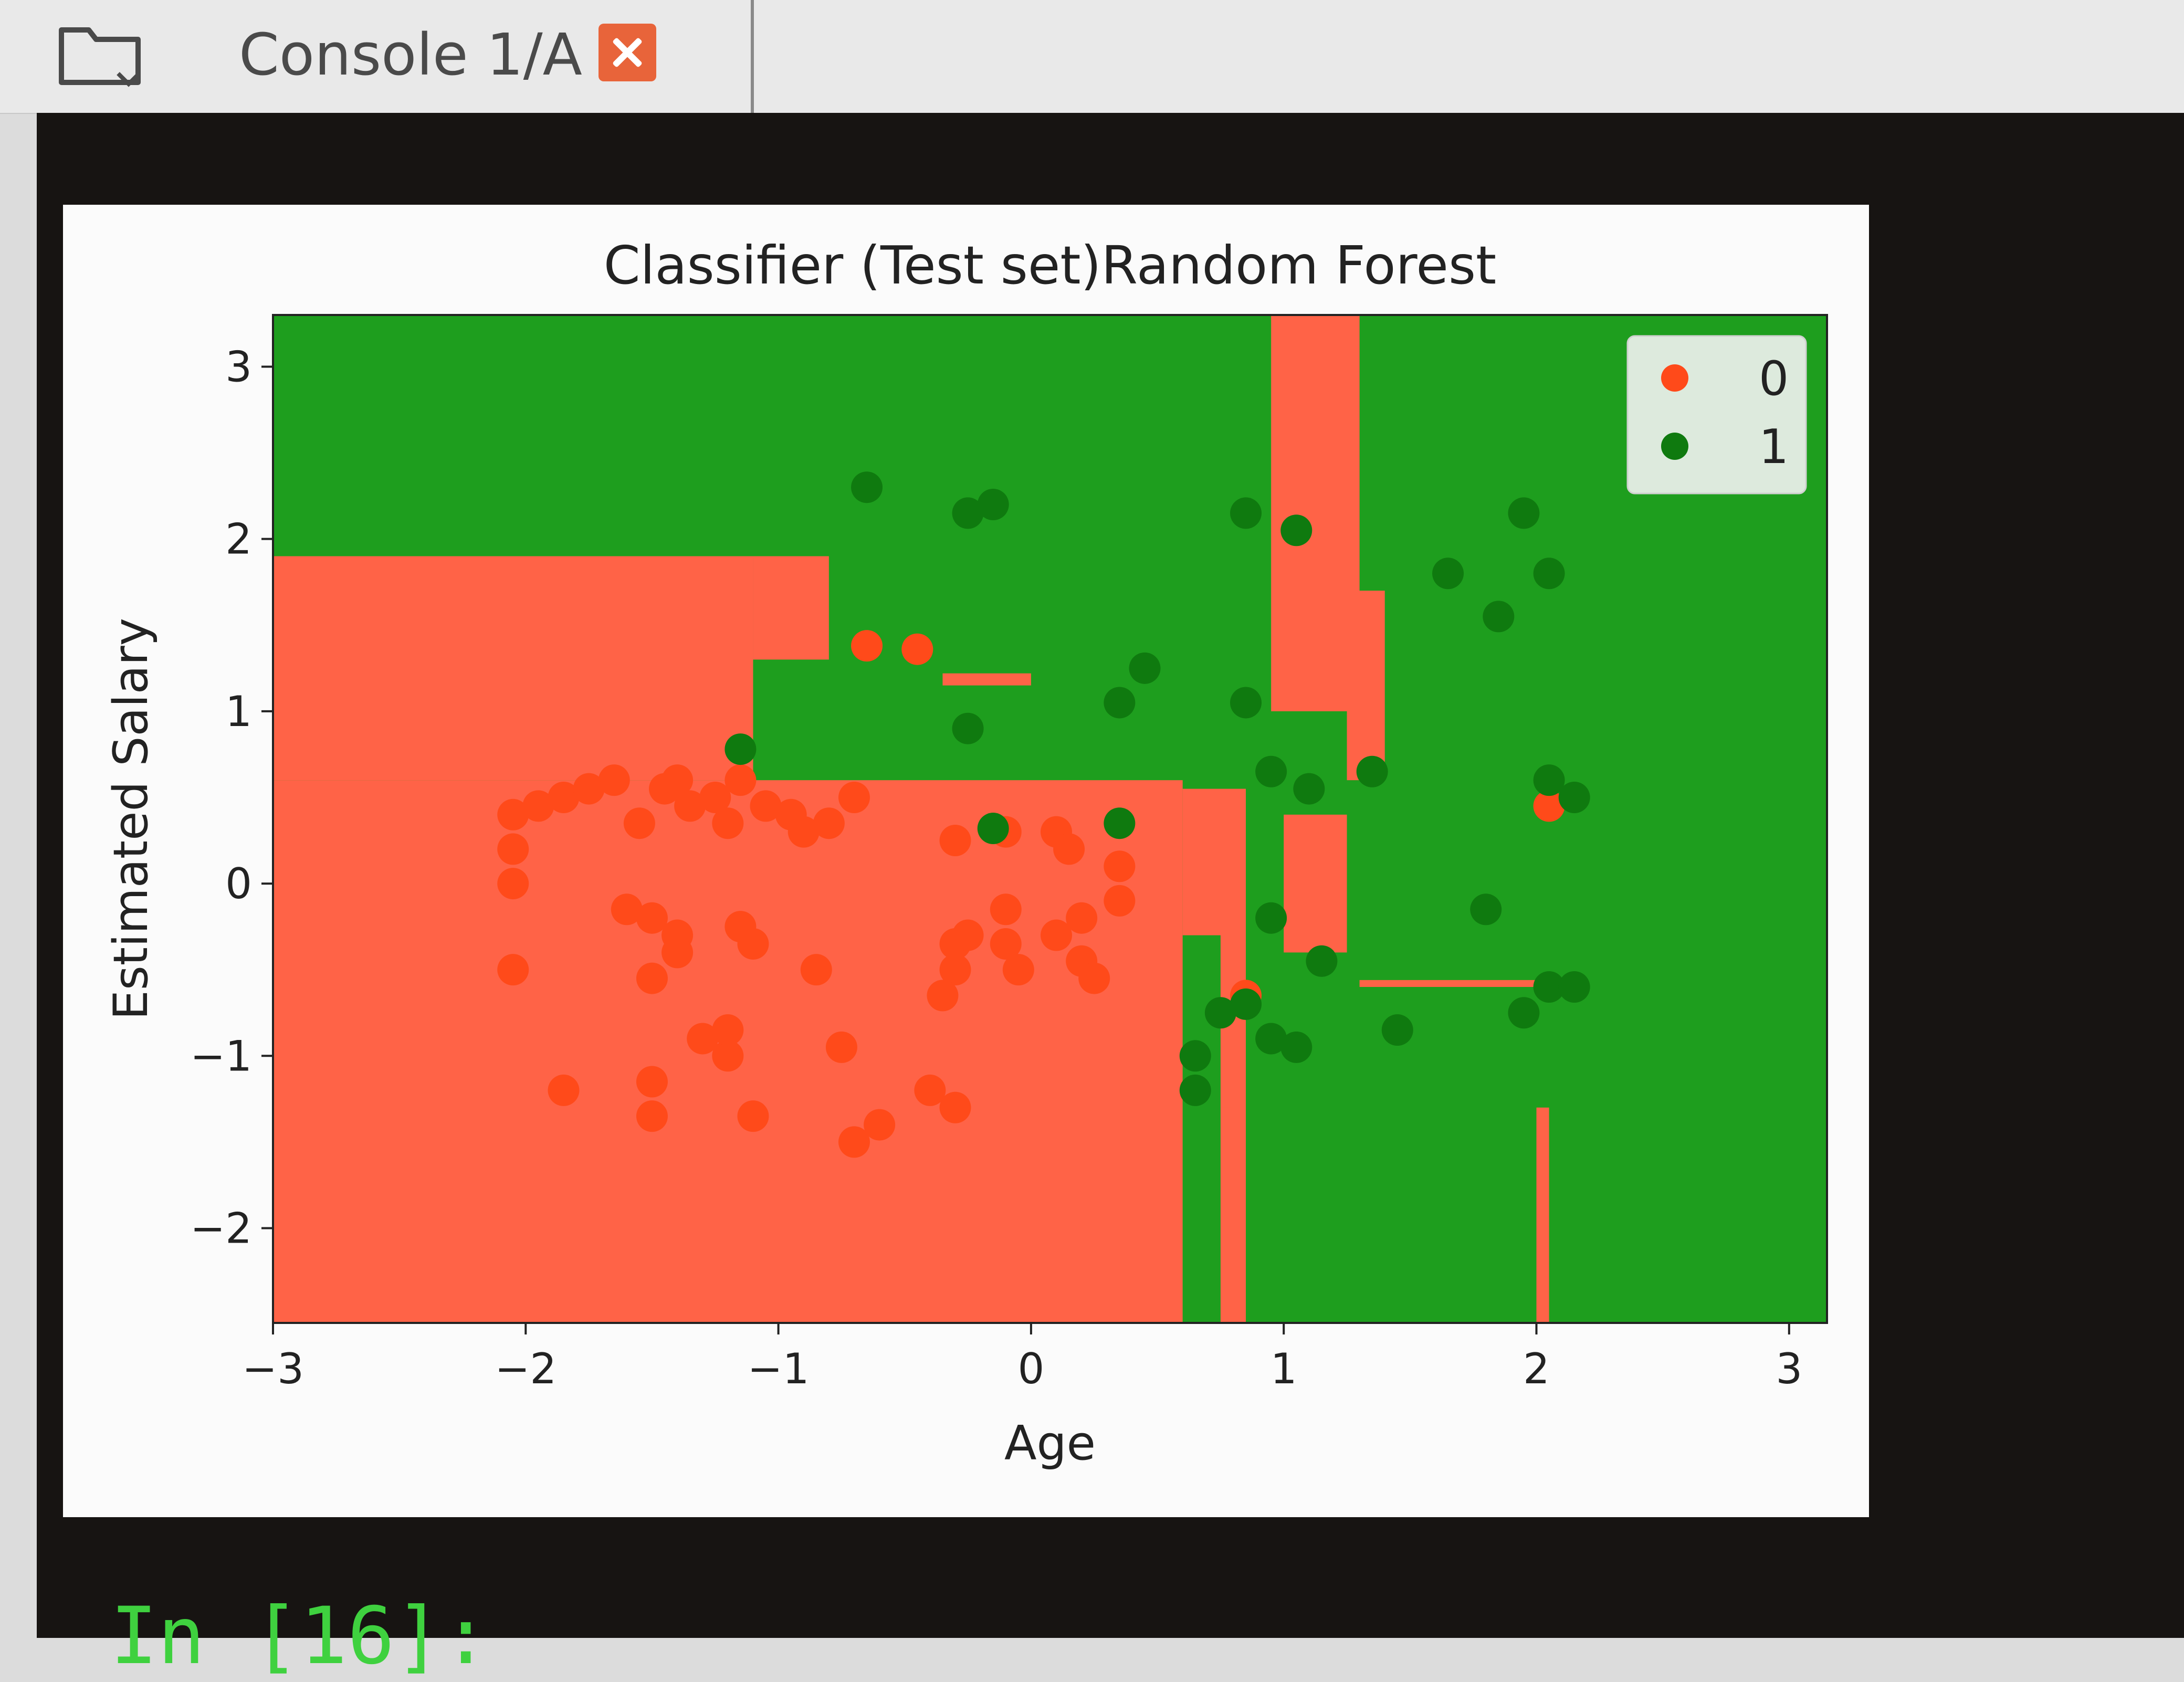  I want to click on y-axis-label: Estimated Salary, so click(131, 819).